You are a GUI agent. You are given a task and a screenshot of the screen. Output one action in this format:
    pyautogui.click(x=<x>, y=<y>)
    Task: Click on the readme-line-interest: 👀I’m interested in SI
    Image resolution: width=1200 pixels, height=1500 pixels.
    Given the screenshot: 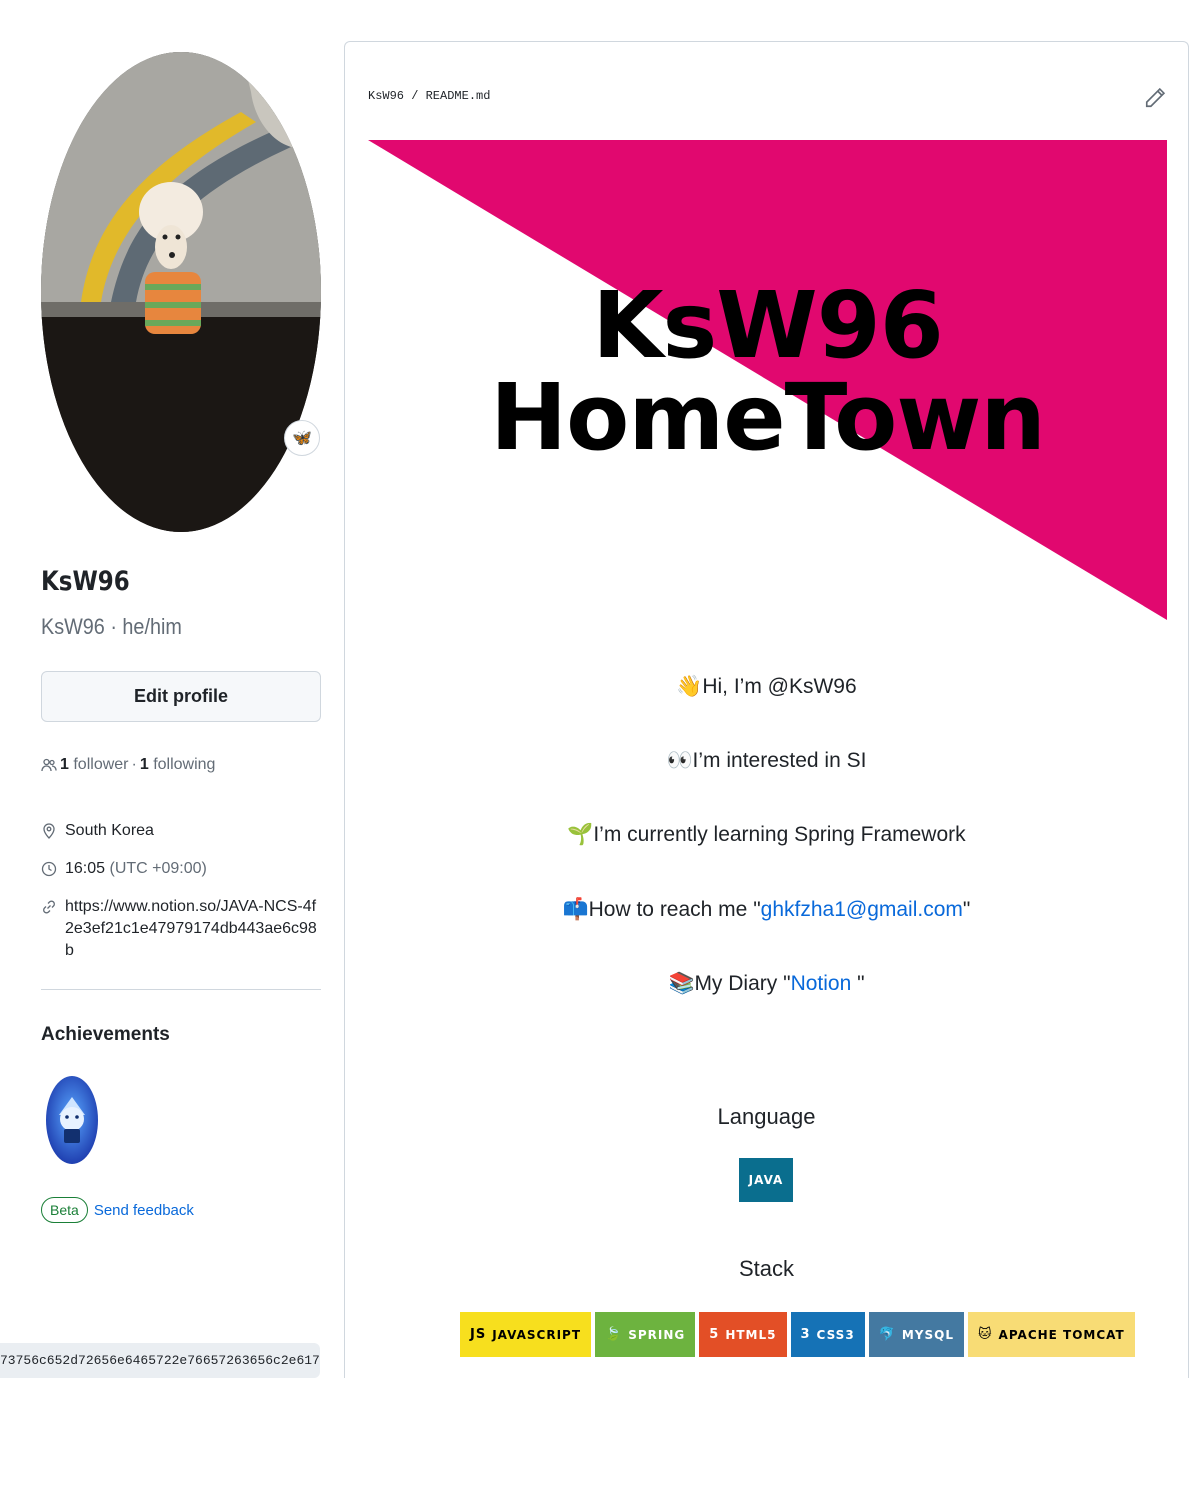 What is the action you would take?
    pyautogui.click(x=766, y=761)
    